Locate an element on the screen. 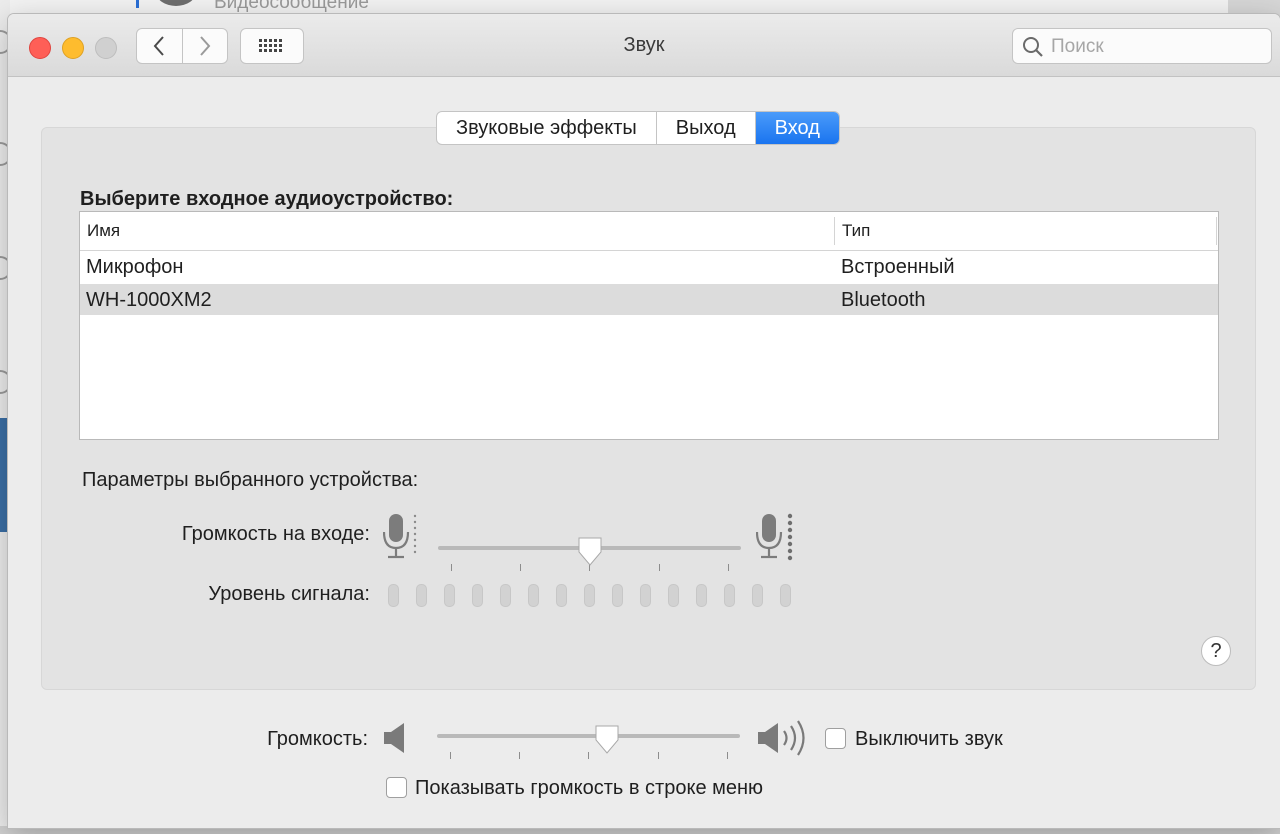  search-field is located at coordinates (1142, 46).